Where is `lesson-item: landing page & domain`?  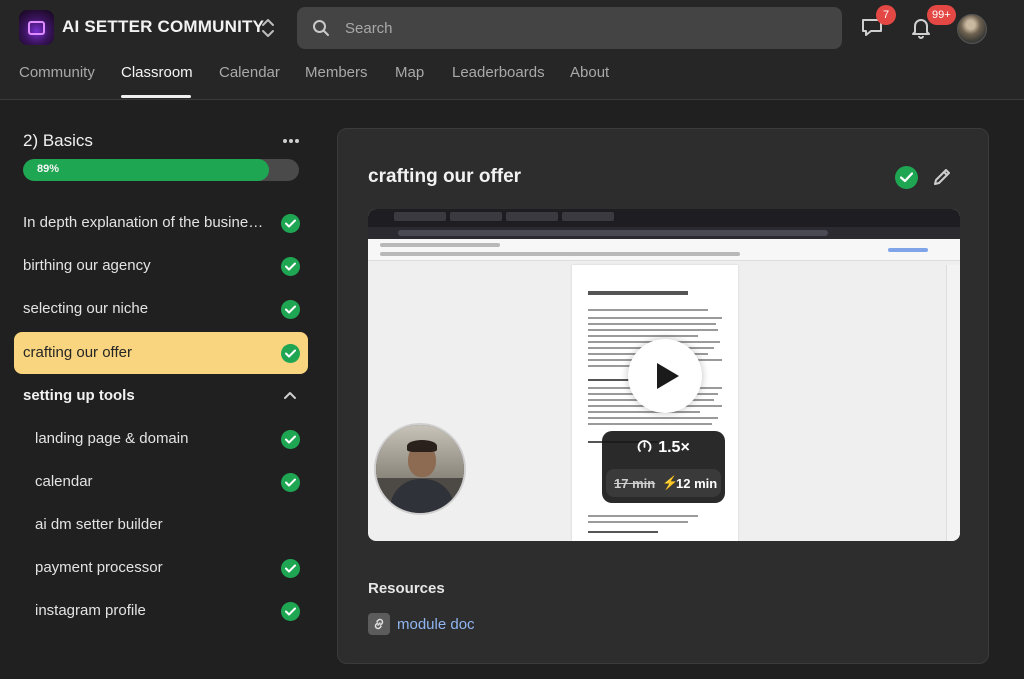 lesson-item: landing page & domain is located at coordinates (161, 439).